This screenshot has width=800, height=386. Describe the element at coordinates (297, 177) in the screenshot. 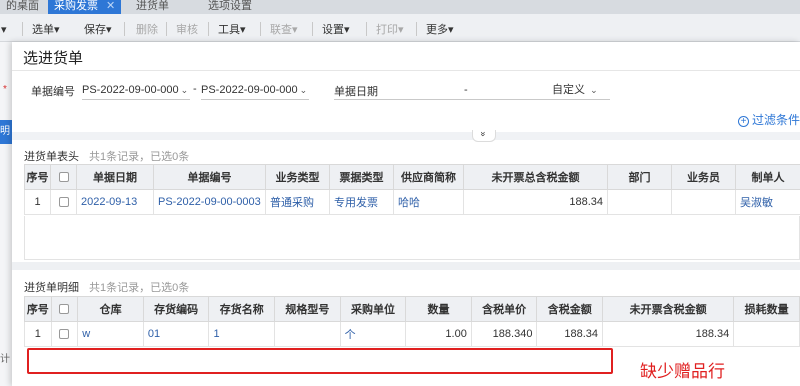

I see `column-header: 业务类型` at that location.